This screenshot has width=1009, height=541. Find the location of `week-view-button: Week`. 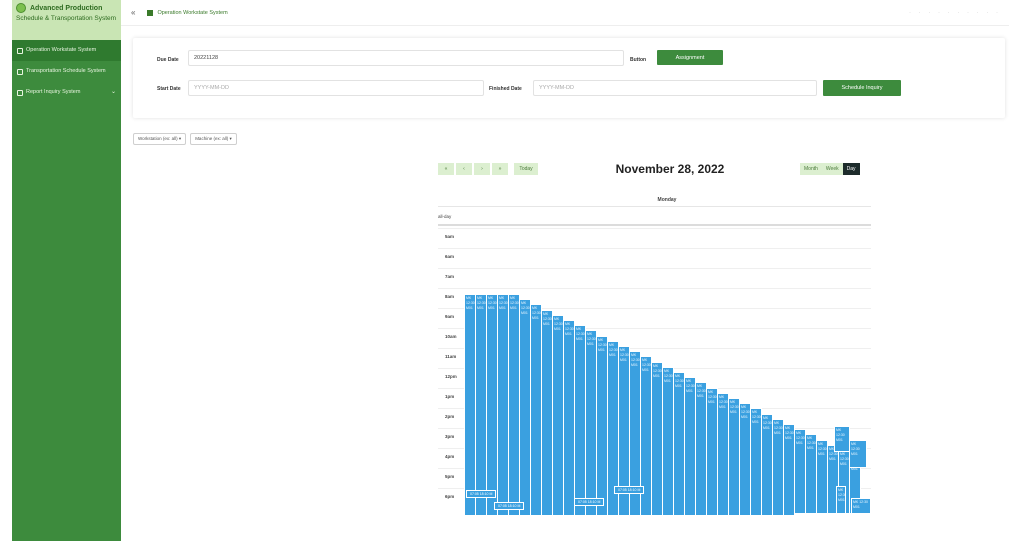

week-view-button: Week is located at coordinates (832, 169).